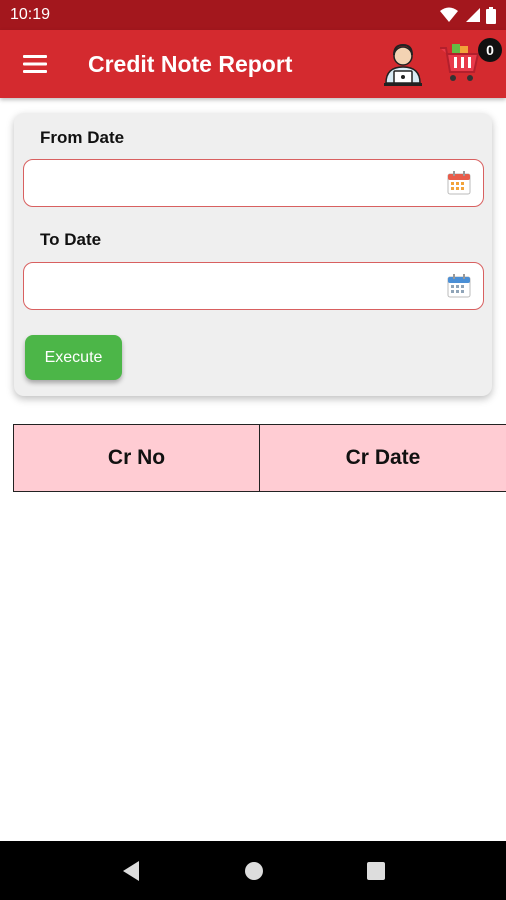 The image size is (506, 900). I want to click on back-icon, so click(131, 871).